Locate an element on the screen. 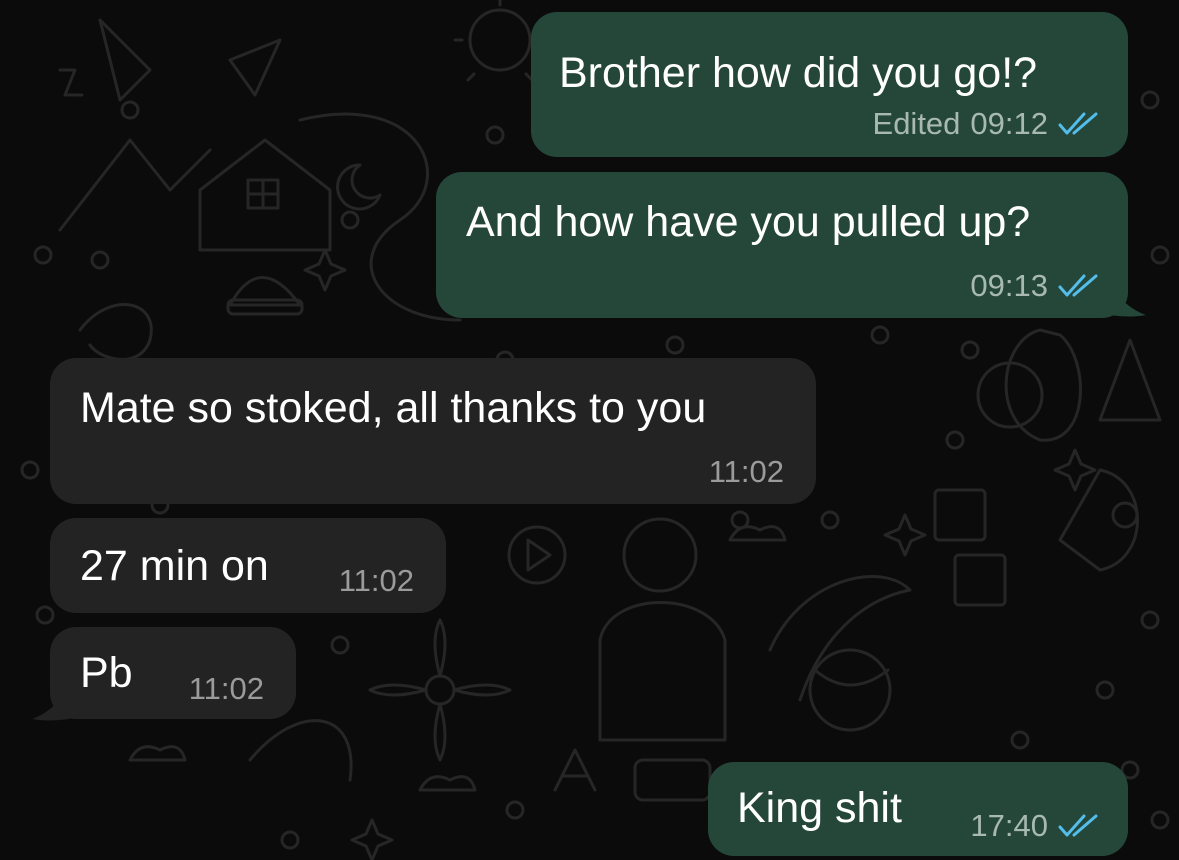 This screenshot has width=1179, height=860. message-text: King shit is located at coordinates (819, 808).